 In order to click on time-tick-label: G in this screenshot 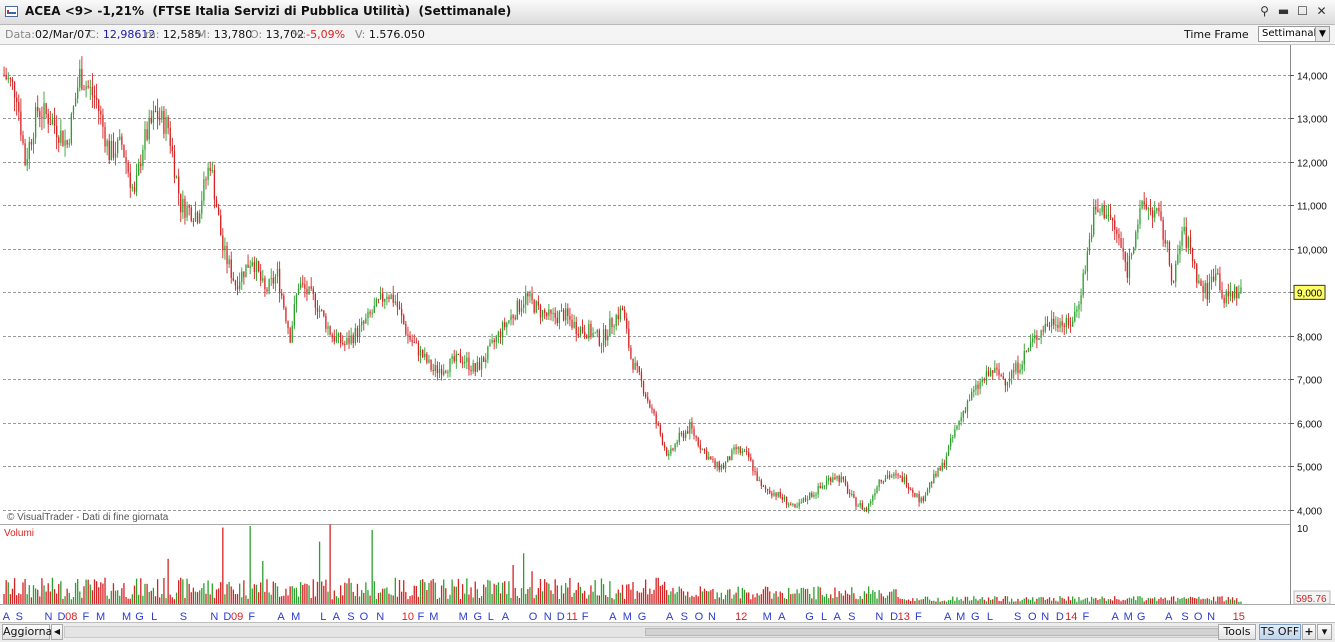, I will do `click(139, 616)`.